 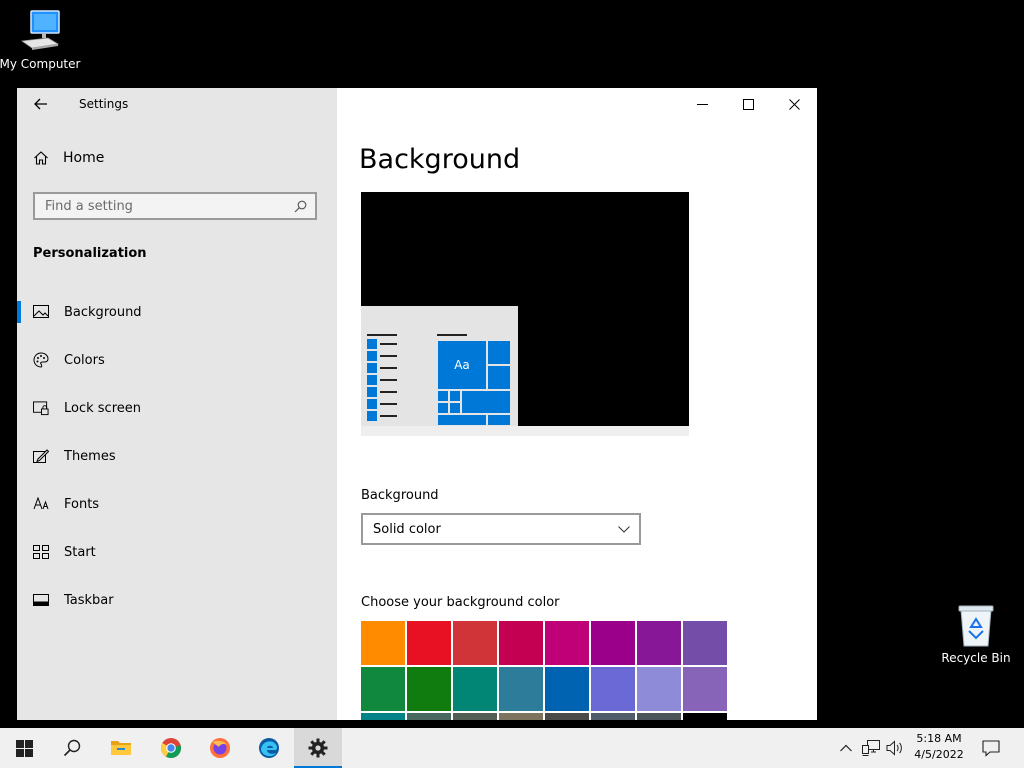 What do you see at coordinates (976, 658) in the screenshot?
I see `recycle-bin-label: Recycle Bin` at bounding box center [976, 658].